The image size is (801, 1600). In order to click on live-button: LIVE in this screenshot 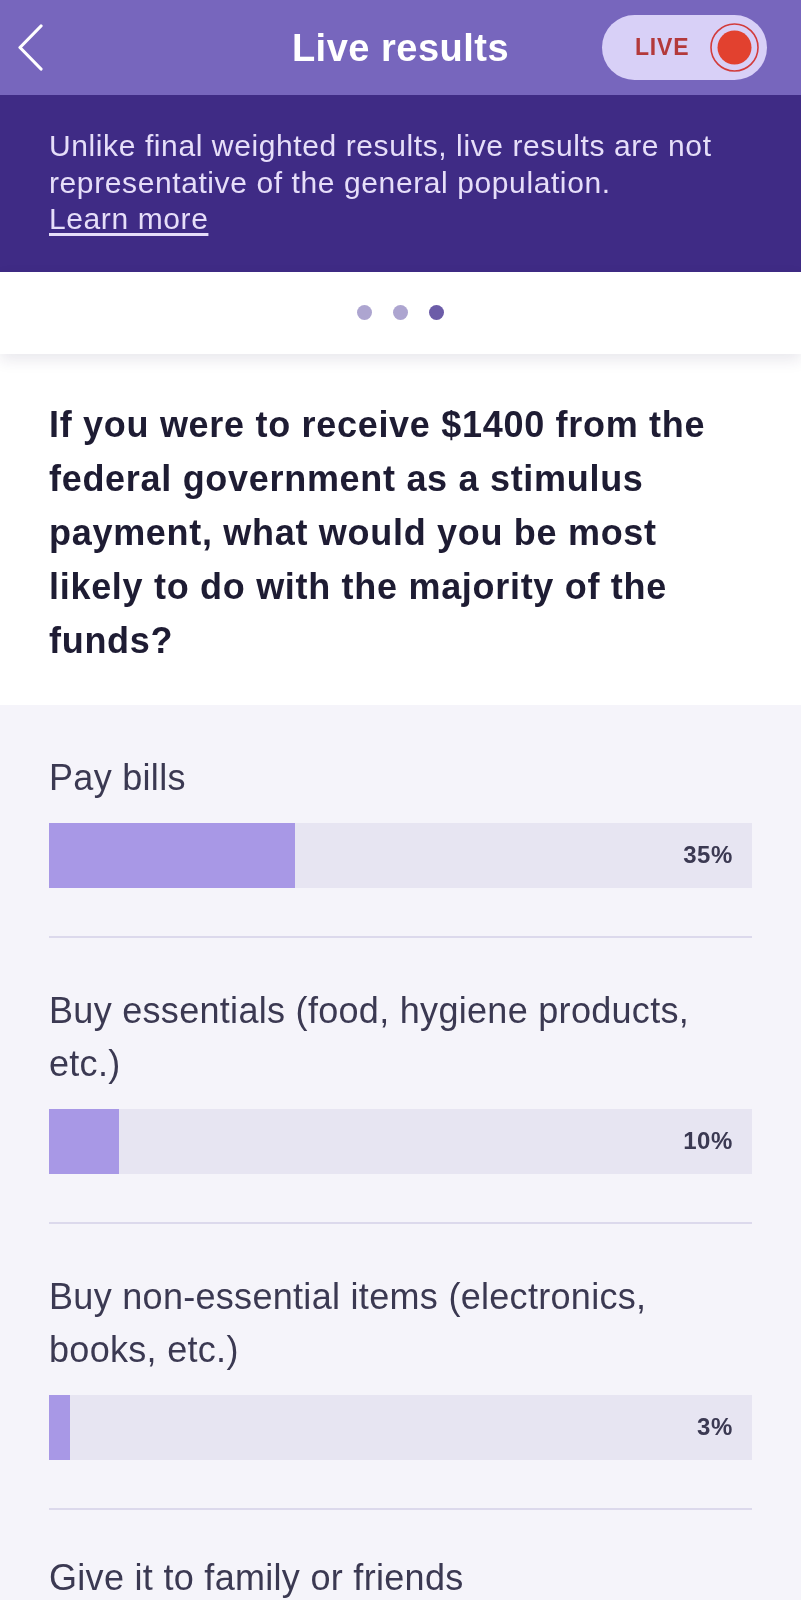, I will do `click(684, 47)`.